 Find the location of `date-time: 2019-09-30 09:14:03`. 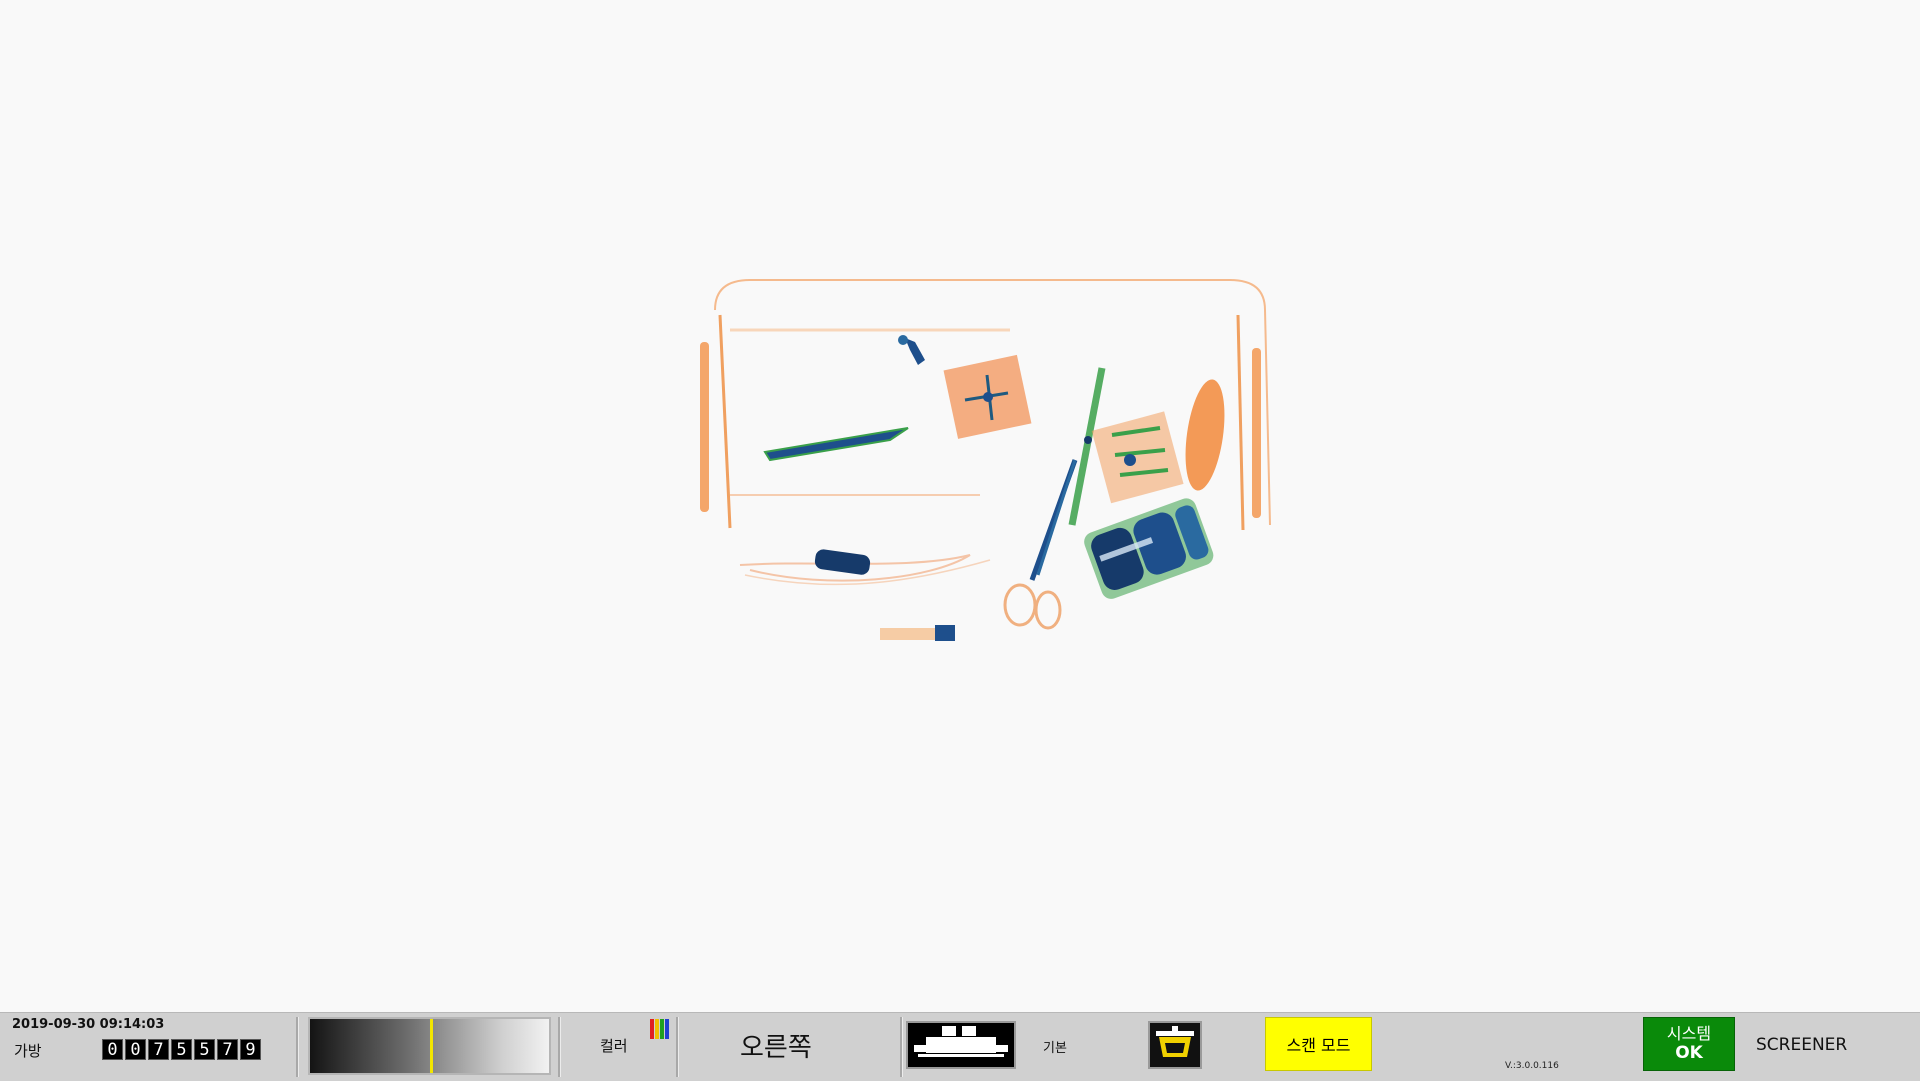

date-time: 2019-09-30 09:14:03 is located at coordinates (88, 1024).